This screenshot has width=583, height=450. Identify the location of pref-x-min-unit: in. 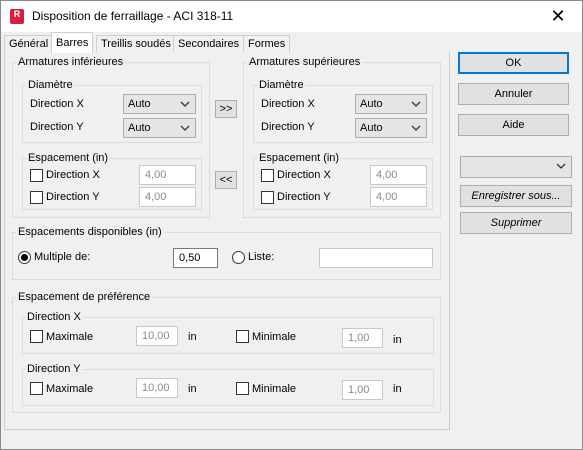
(397, 340).